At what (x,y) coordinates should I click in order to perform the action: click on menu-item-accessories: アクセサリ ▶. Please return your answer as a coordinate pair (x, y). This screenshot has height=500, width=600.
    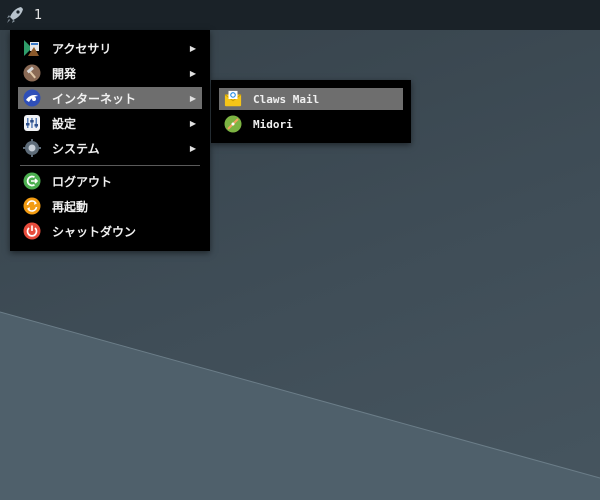
    Looking at the image, I should click on (110, 48).